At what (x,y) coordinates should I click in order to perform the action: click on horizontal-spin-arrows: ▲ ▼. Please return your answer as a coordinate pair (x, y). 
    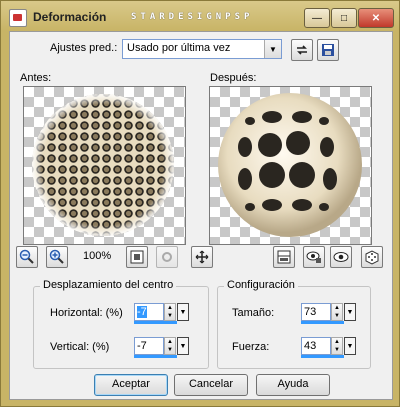
    Looking at the image, I should click on (170, 312).